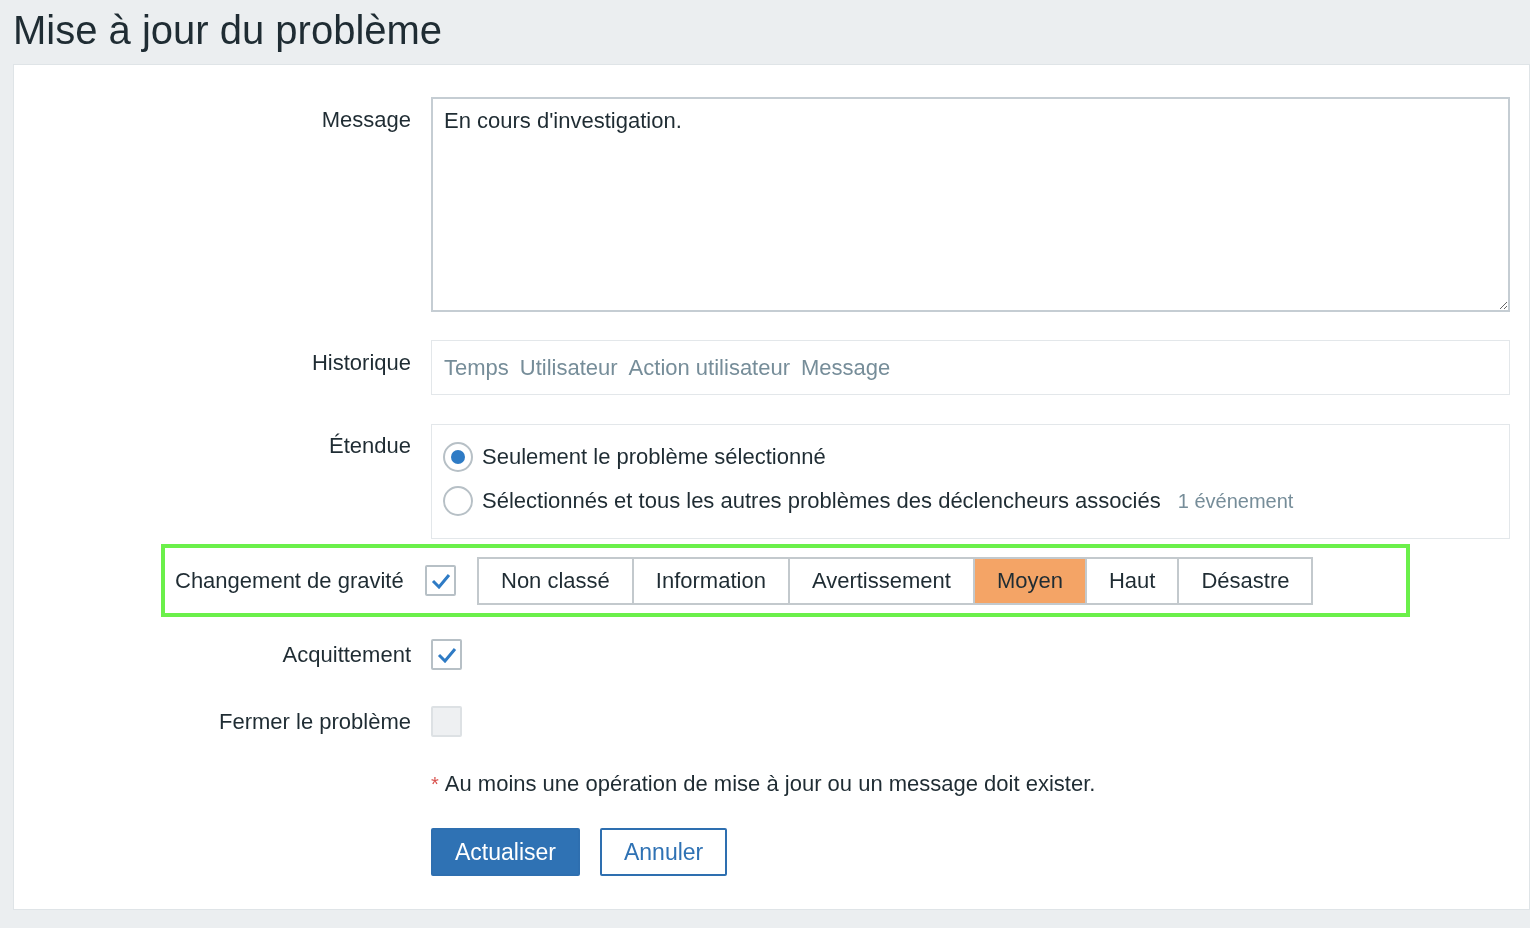 This screenshot has height=928, width=1530. I want to click on radio-label: Seulement le problème sélectionné, so click(654, 457).